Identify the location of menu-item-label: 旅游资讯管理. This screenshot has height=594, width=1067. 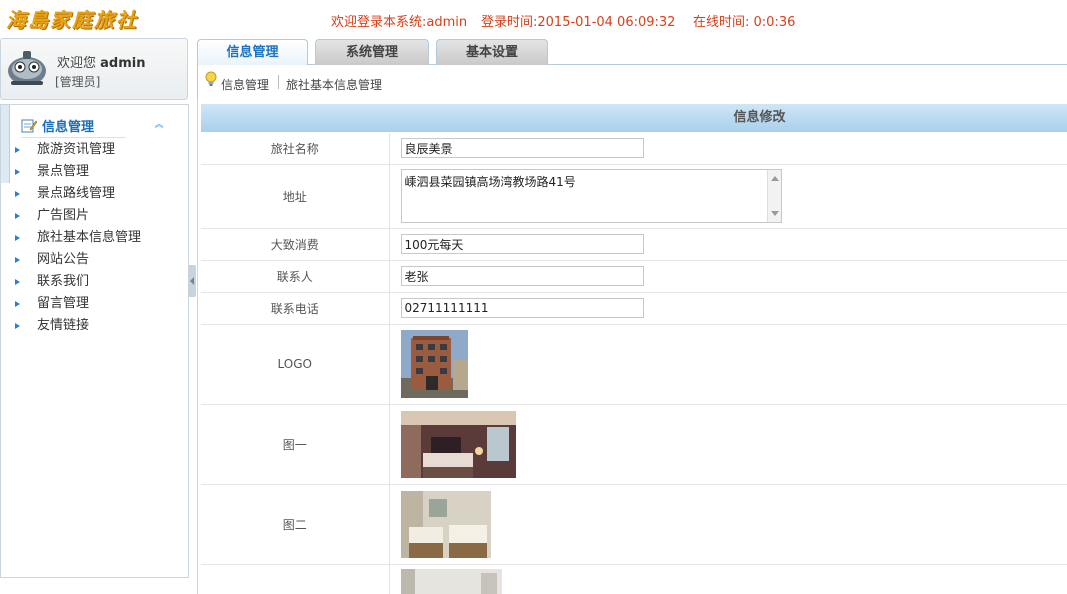
(76, 149).